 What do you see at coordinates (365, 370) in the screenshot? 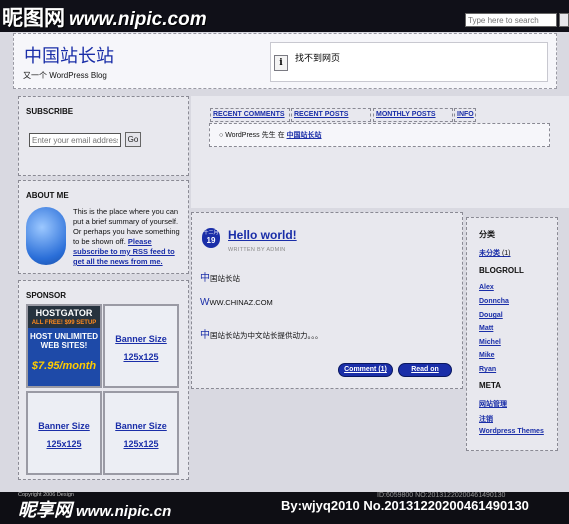
I see `comment-button: Comment (1)` at bounding box center [365, 370].